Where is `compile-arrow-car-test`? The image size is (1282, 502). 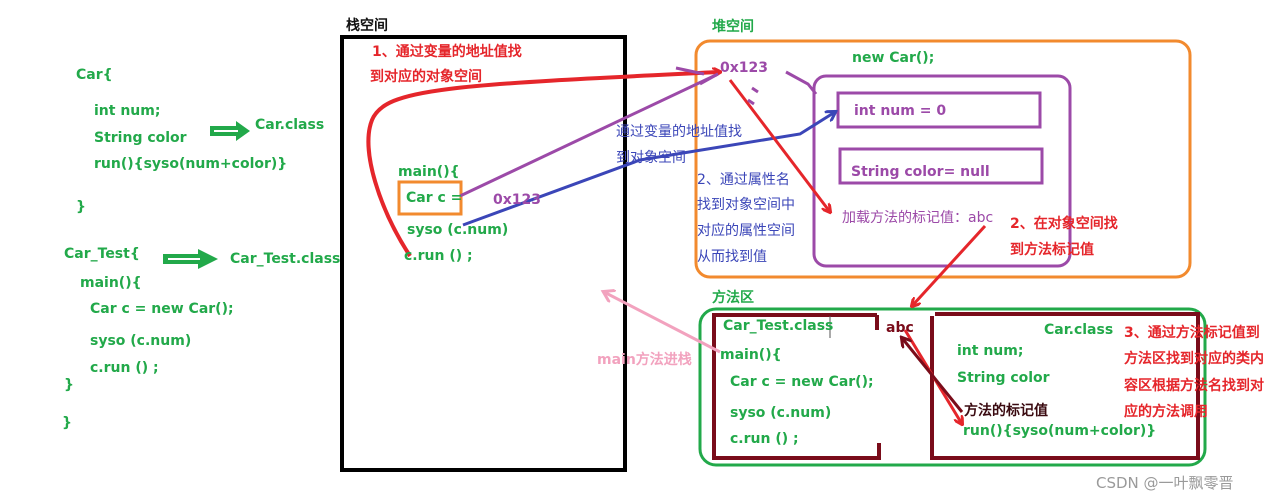 compile-arrow-car-test is located at coordinates (190, 259).